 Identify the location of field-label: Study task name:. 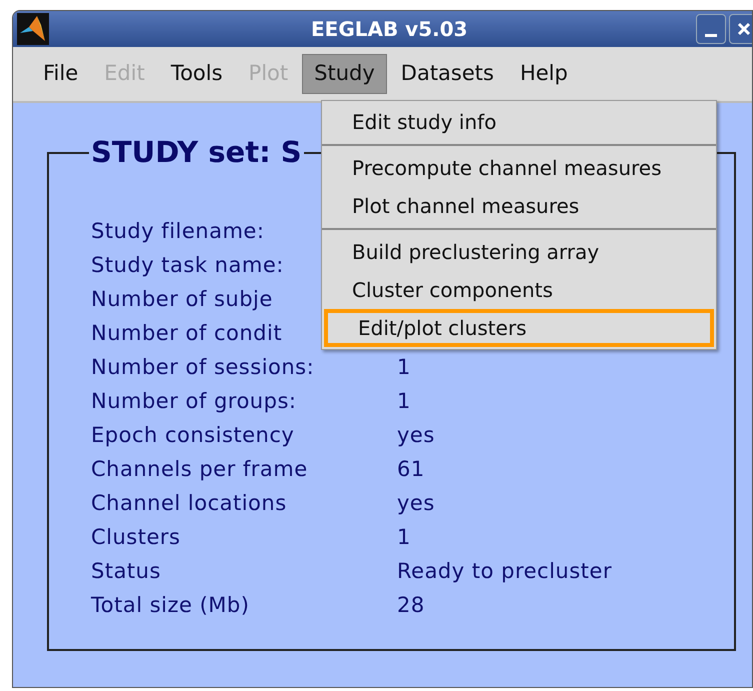
(187, 265).